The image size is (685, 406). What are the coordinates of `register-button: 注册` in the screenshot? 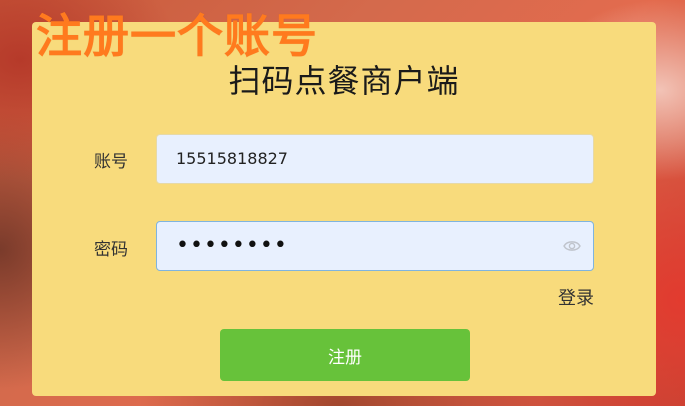 It's located at (345, 355).